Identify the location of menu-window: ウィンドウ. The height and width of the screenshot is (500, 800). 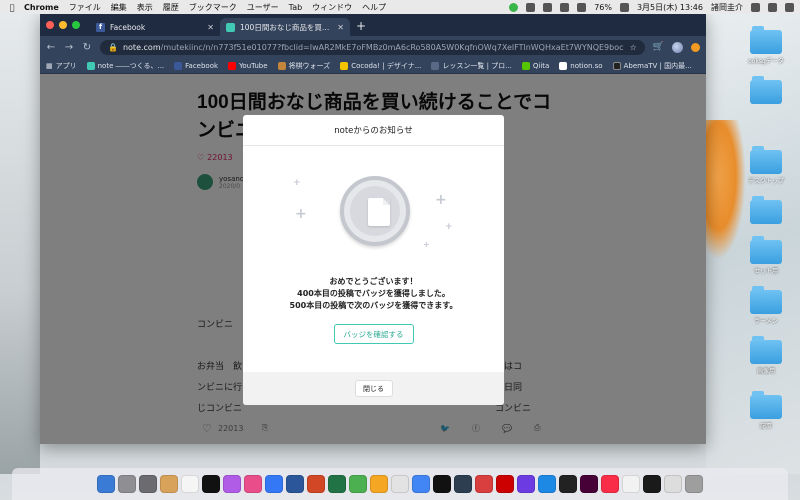
(332, 7).